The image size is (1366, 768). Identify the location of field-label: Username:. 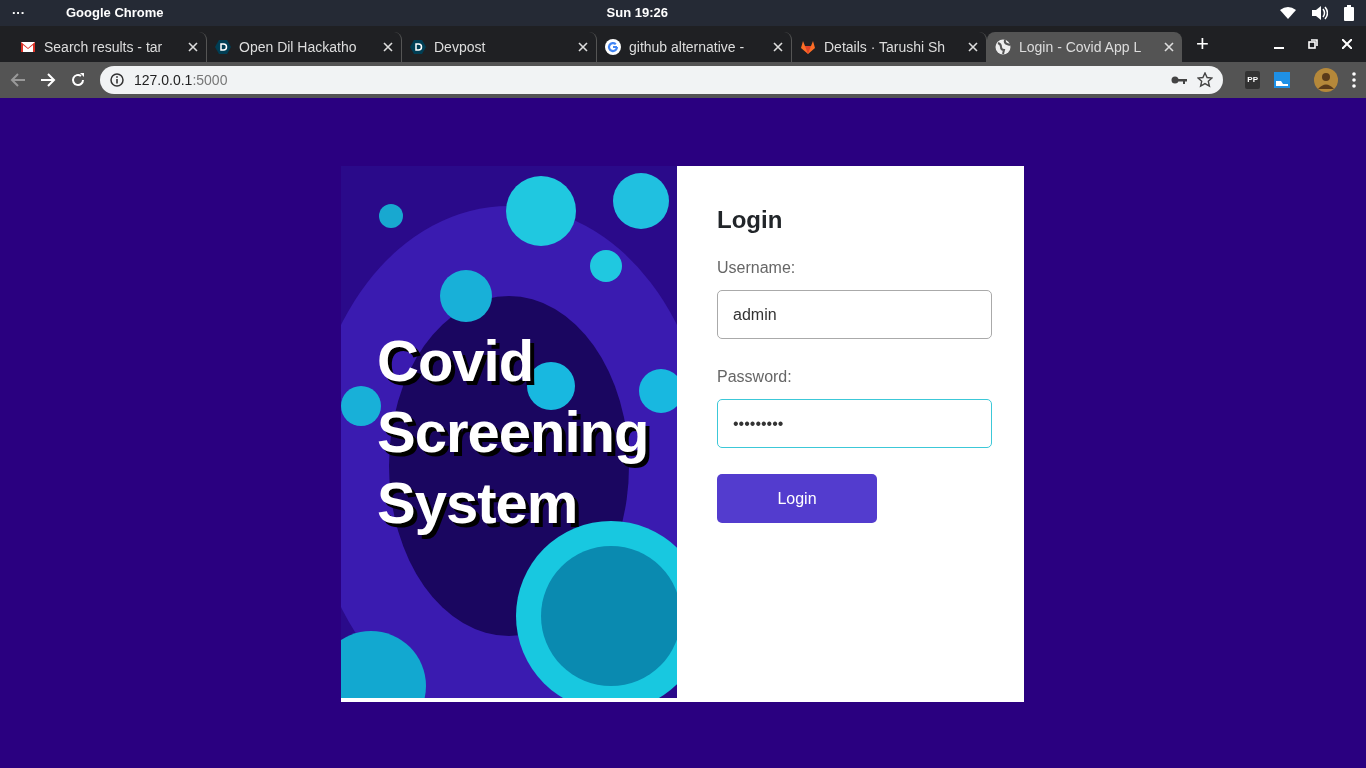
(756, 268).